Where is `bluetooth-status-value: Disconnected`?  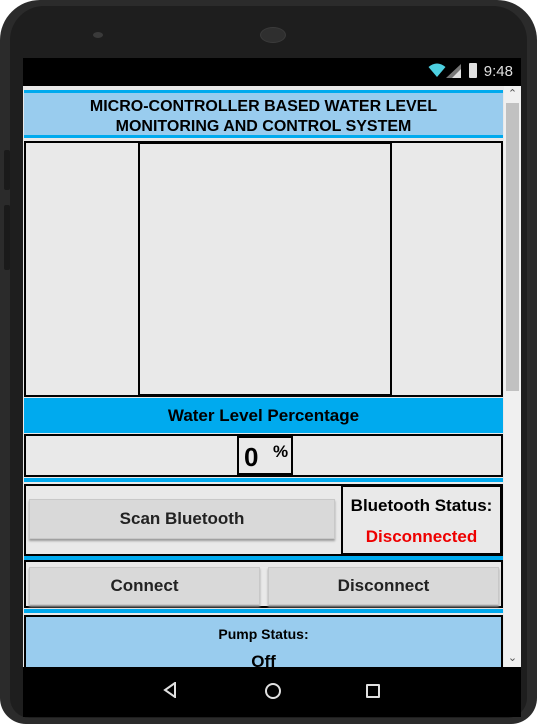
bluetooth-status-value: Disconnected is located at coordinates (421, 536).